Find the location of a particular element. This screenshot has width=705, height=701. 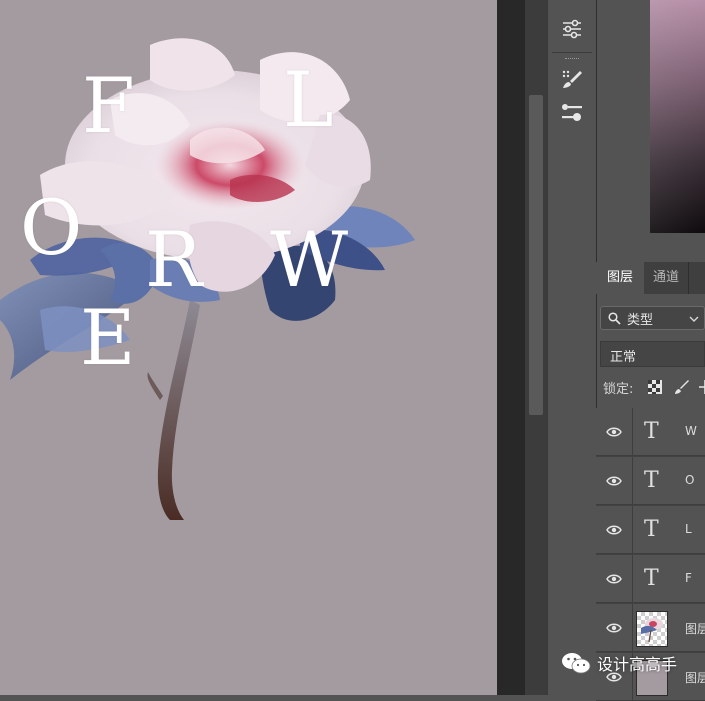

color-picker-field is located at coordinates (677, 116).